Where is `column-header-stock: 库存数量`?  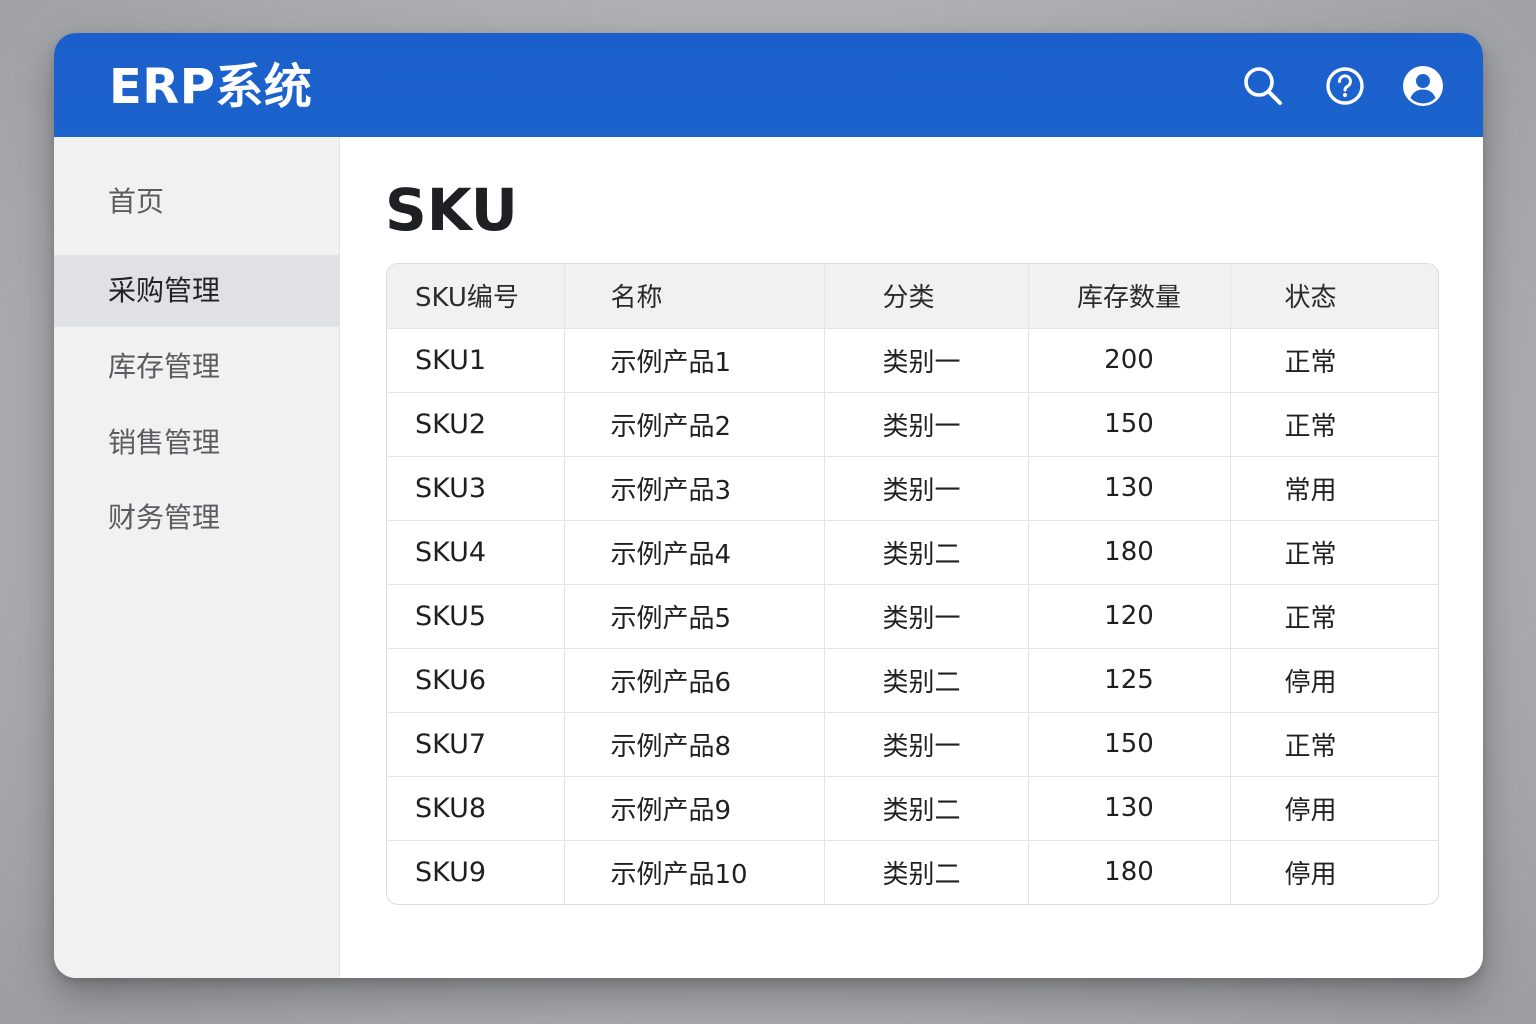
column-header-stock: 库存数量 is located at coordinates (1129, 296).